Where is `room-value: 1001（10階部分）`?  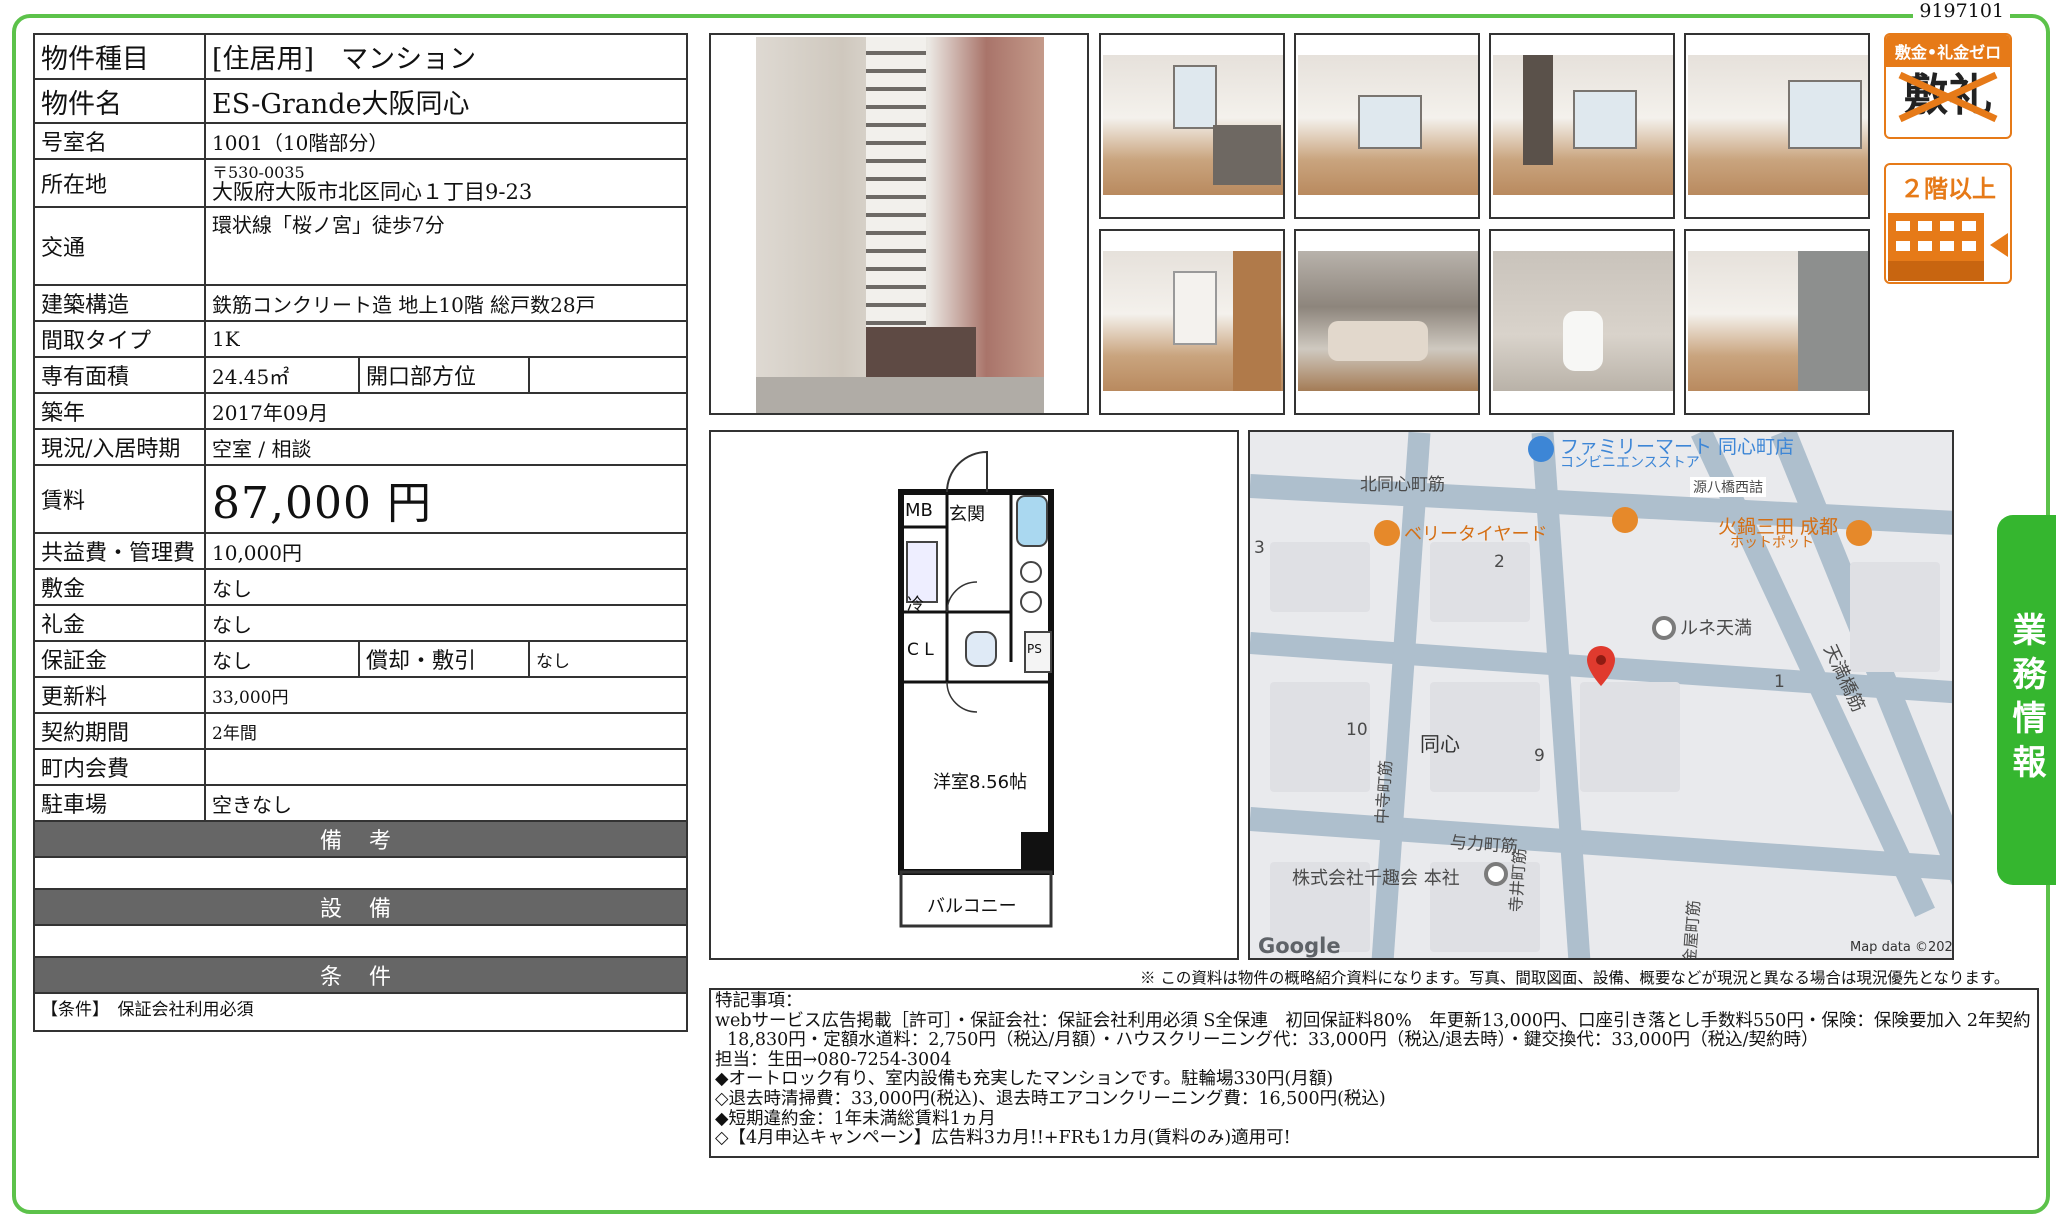
room-value: 1001（10階部分） is located at coordinates (446, 141).